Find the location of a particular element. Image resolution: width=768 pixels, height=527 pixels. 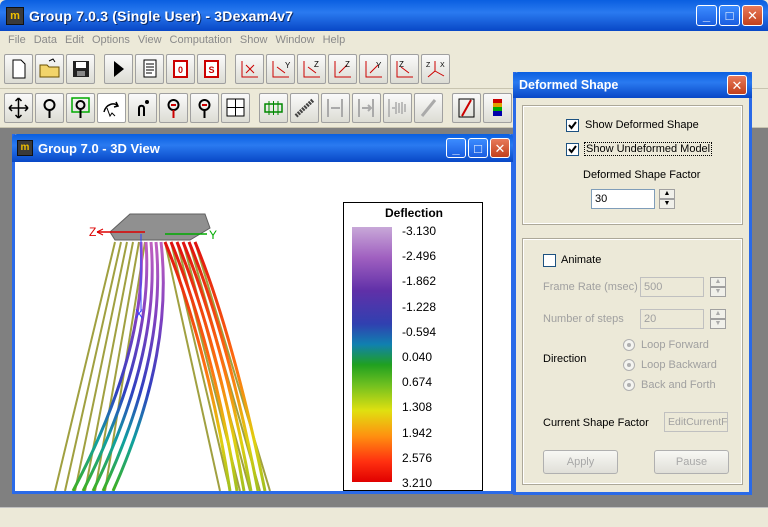

back-forth-label: Back and Forth is located at coordinates (678, 385).